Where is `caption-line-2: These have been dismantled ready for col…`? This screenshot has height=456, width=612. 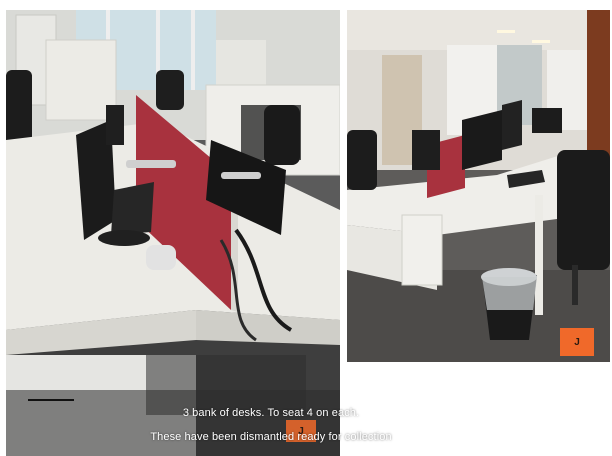 caption-line-2: These have been dismantled ready for col… is located at coordinates (271, 437).